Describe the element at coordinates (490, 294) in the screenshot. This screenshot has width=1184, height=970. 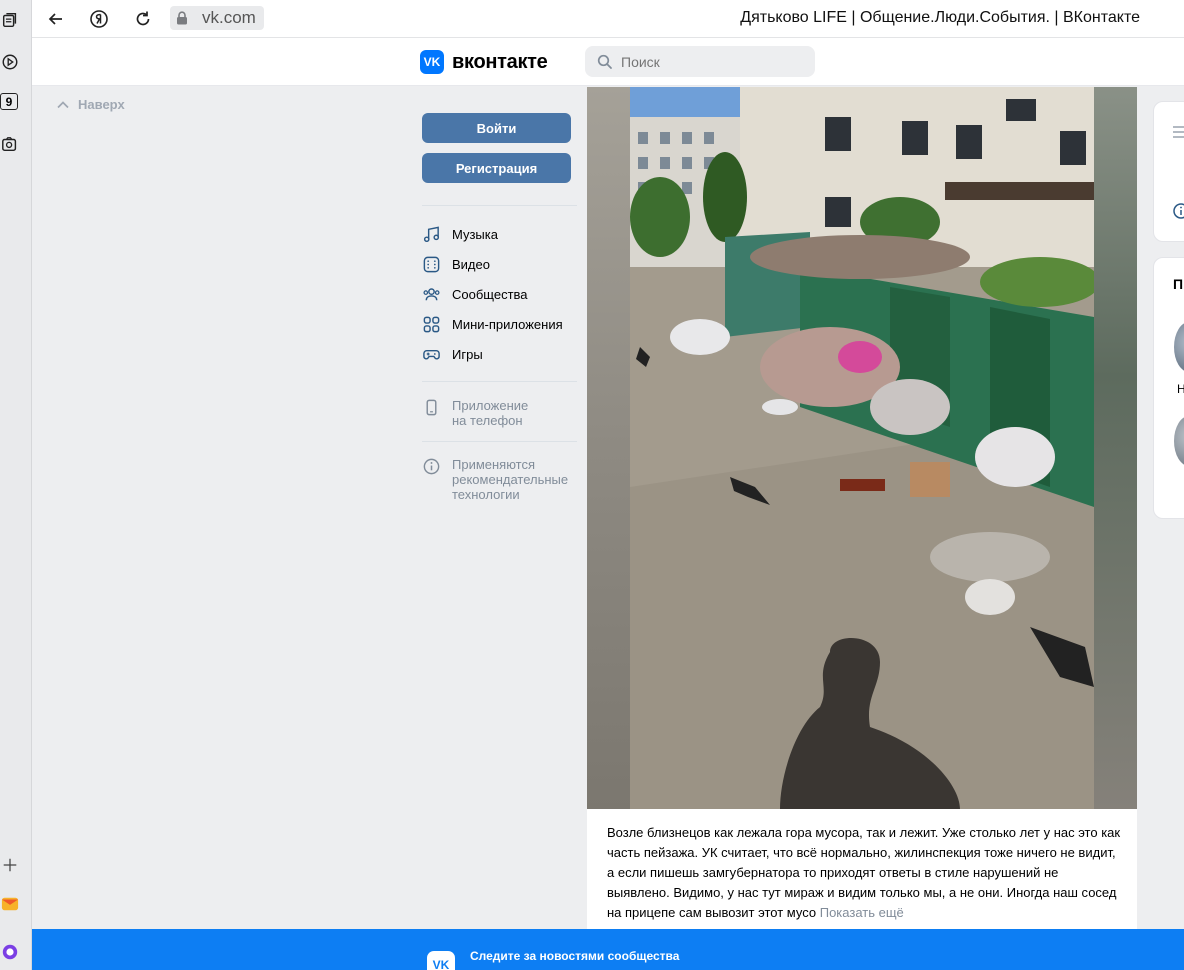
I see `menu-item-label: Сообщества` at that location.